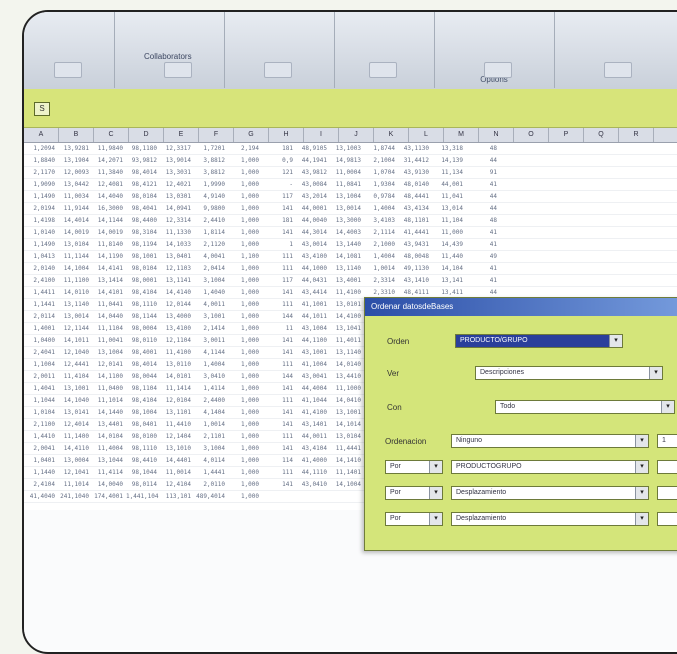 Image resolution: width=677 pixels, height=654 pixels. What do you see at coordinates (75, 268) in the screenshot?
I see `grid-cell: 14,1004` at bounding box center [75, 268].